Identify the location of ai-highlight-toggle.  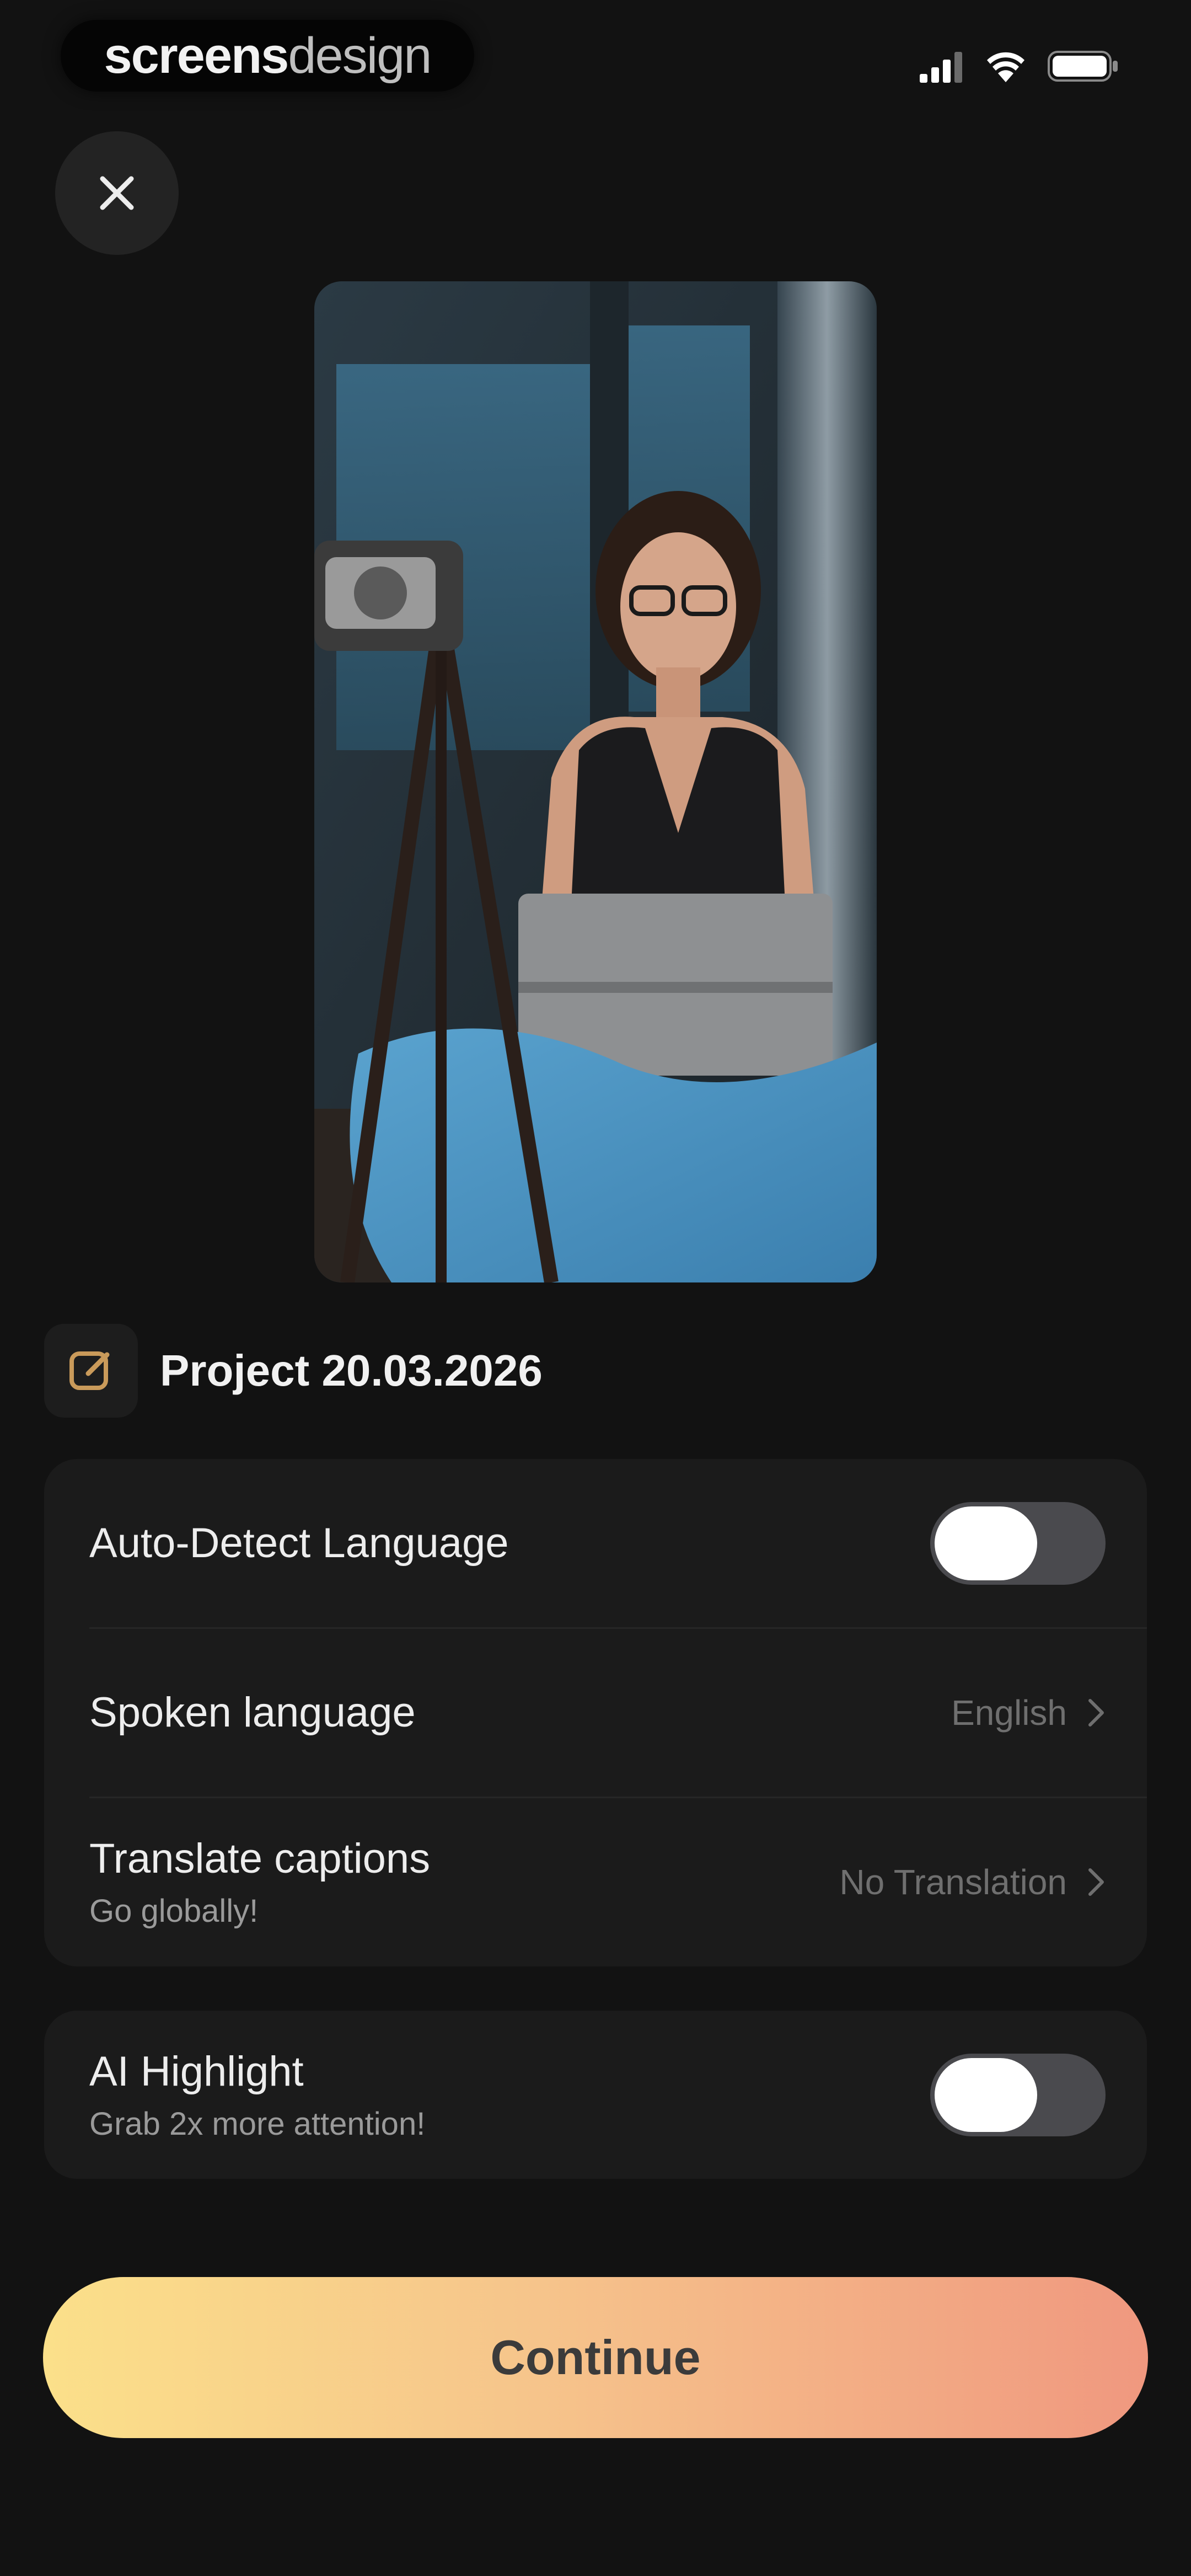
(1018, 2094).